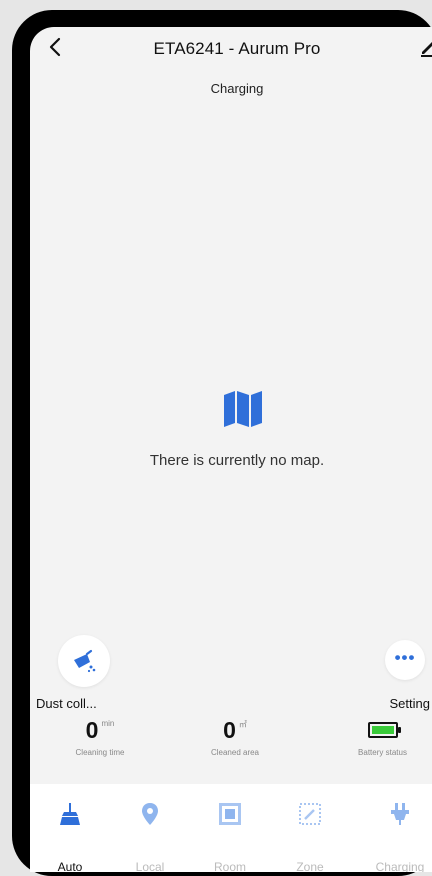 This screenshot has width=432, height=876. Describe the element at coordinates (424, 47) in the screenshot. I see `edit-icon` at that location.